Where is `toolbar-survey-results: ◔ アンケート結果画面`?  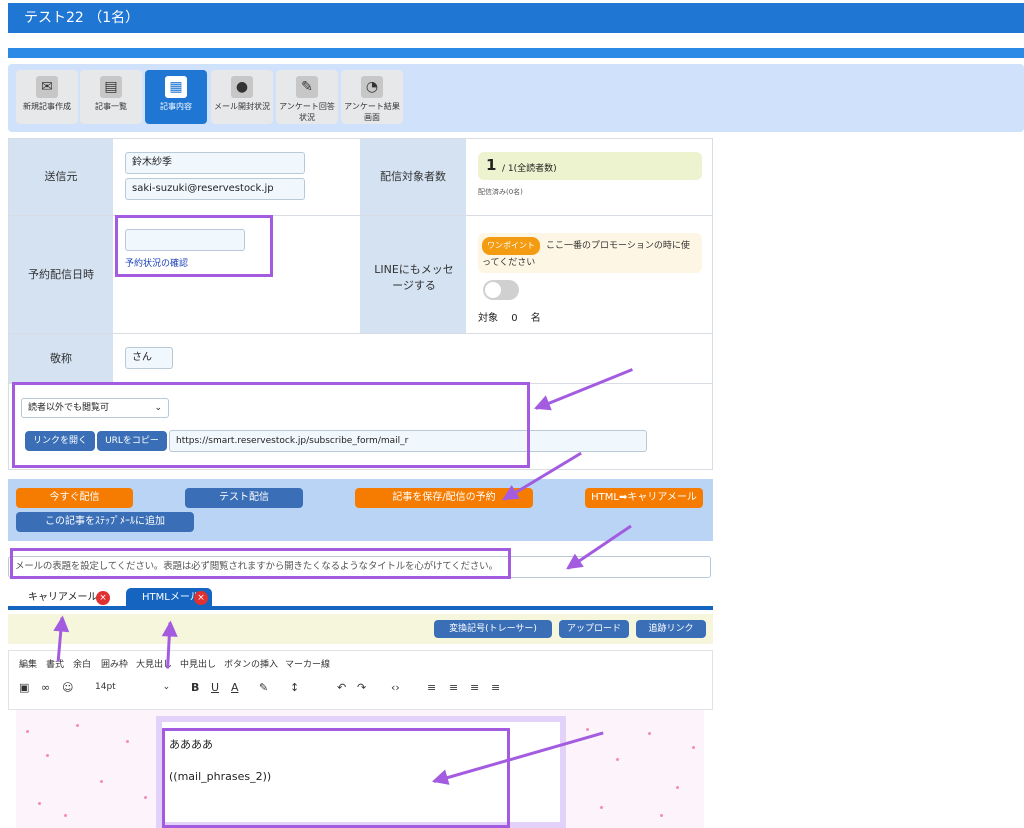 toolbar-survey-results: ◔ アンケート結果画面 is located at coordinates (372, 97).